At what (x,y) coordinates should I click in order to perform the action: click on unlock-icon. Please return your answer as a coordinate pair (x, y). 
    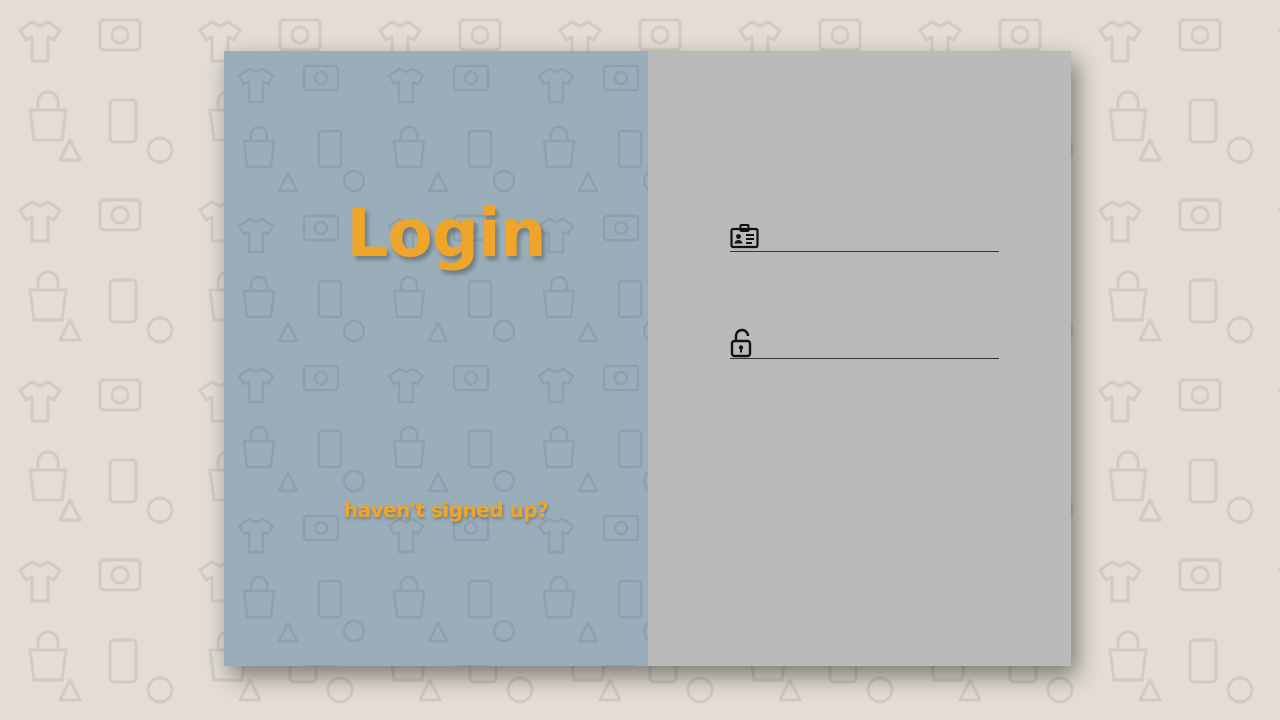
    Looking at the image, I should click on (745, 343).